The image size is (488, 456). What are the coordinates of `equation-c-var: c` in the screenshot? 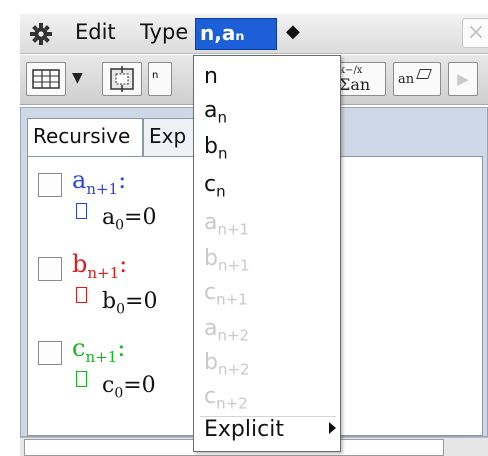 It's located at (79, 348).